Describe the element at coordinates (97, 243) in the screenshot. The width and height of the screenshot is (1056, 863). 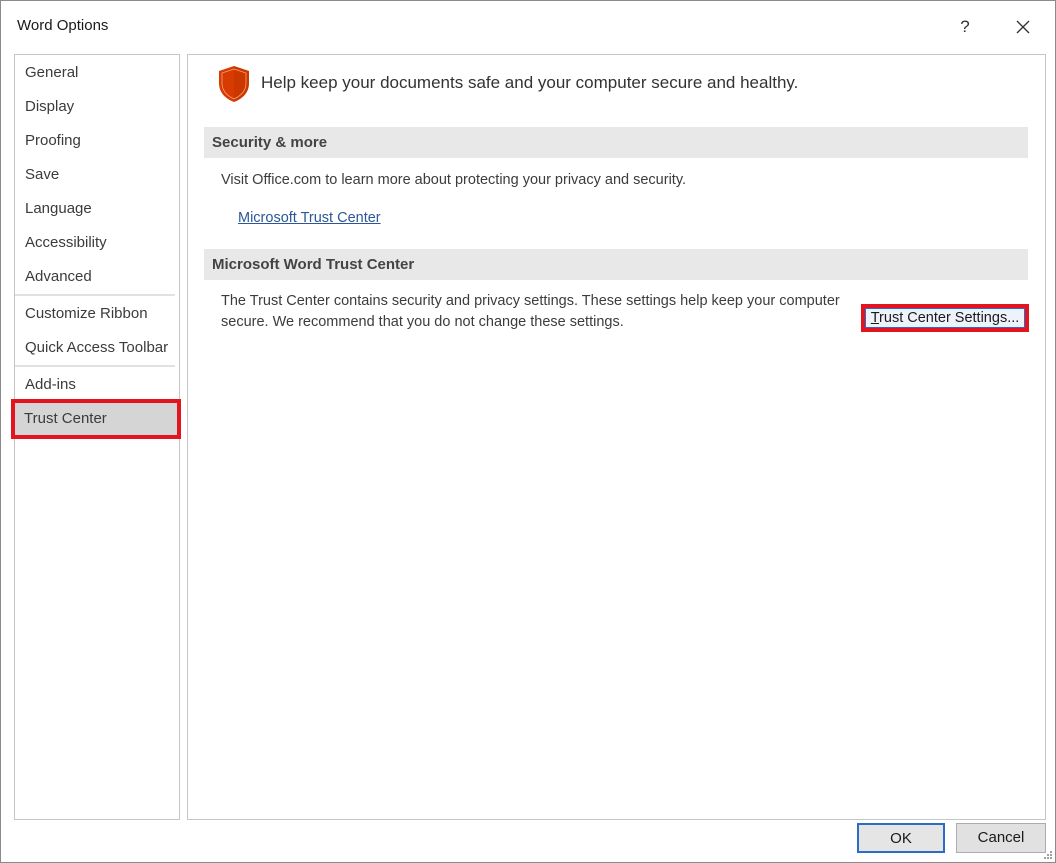
I see `sidebar-item-accessibility: Accessibility` at that location.